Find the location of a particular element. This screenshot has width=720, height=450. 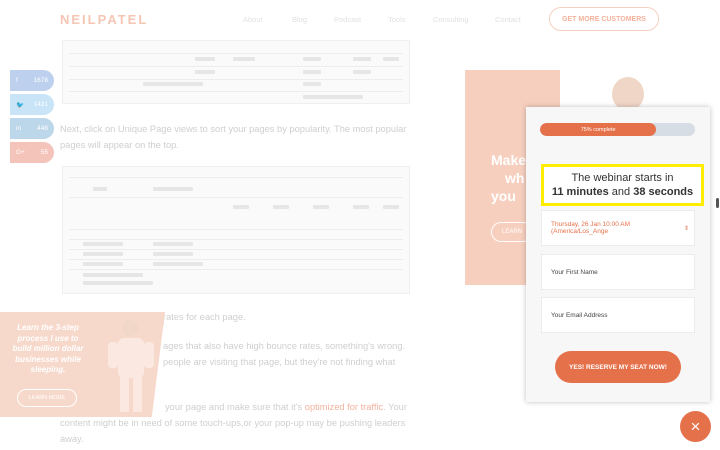

nav-contact: Contact is located at coordinates (508, 19).